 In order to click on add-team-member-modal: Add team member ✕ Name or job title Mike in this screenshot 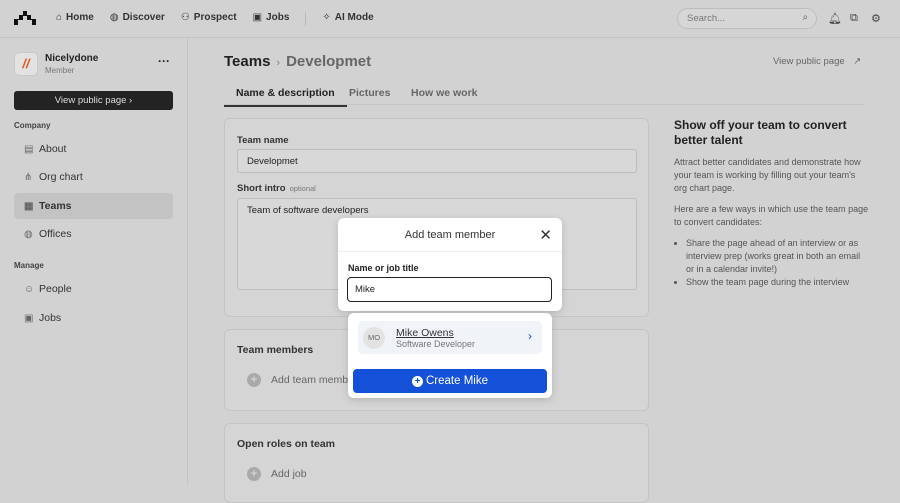, I will do `click(450, 264)`.